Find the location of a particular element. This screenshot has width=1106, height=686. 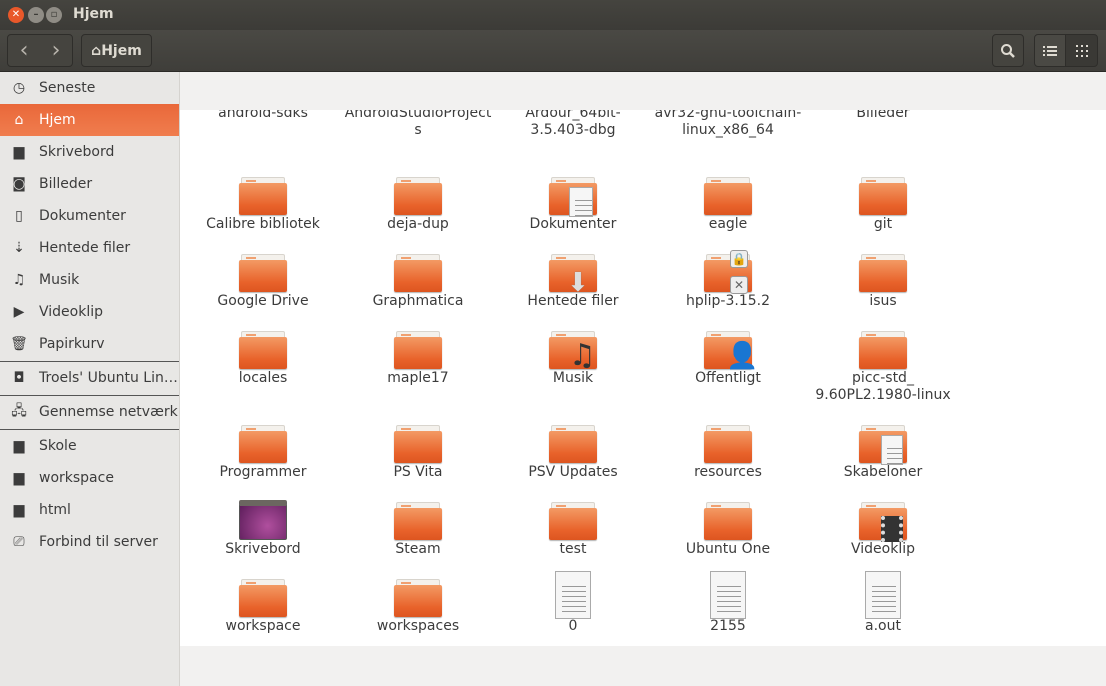

sidebar-item-workspace: ▆ workspace is located at coordinates (89, 478).